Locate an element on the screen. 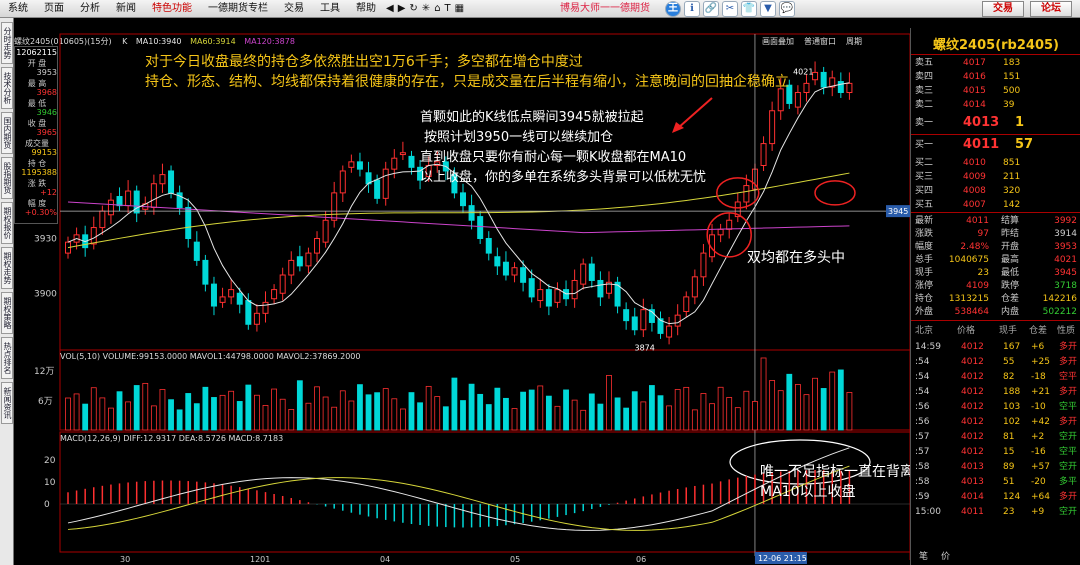  quote-price: 4013 is located at coordinates (981, 122).